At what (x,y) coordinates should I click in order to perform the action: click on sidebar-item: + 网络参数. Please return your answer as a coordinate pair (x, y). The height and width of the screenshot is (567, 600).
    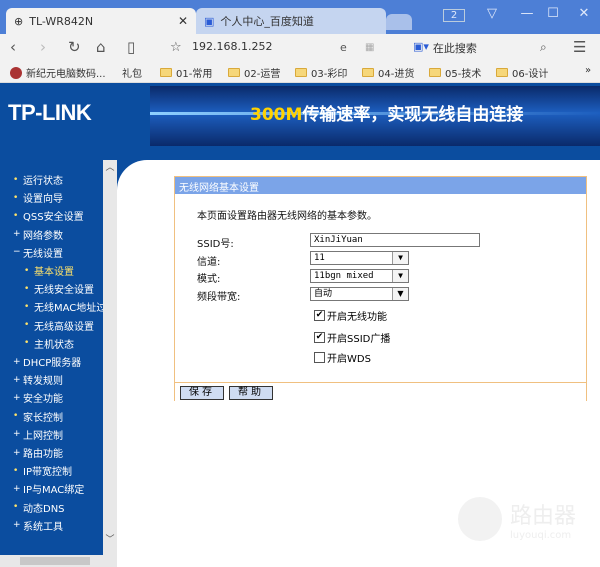
    Looking at the image, I should click on (38, 234).